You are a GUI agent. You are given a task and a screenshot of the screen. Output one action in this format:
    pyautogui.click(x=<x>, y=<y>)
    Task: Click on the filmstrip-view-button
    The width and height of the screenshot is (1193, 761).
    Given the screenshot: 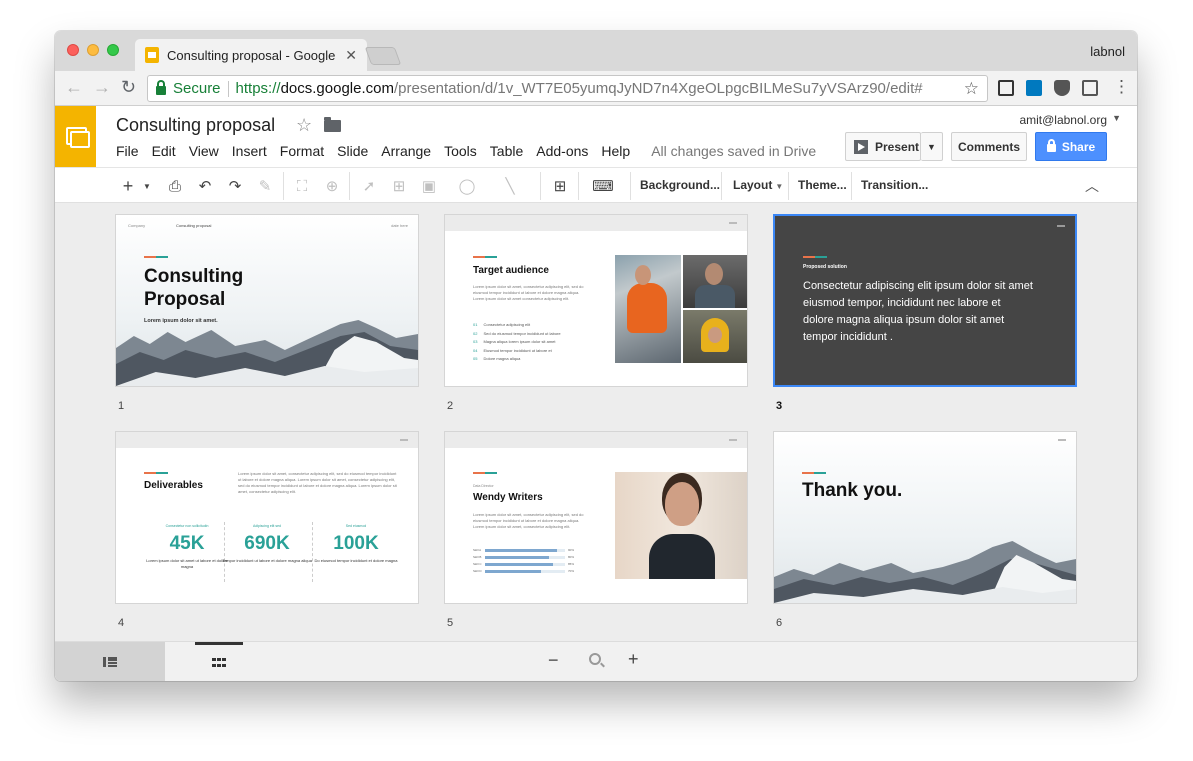 What is the action you would take?
    pyautogui.click(x=110, y=661)
    